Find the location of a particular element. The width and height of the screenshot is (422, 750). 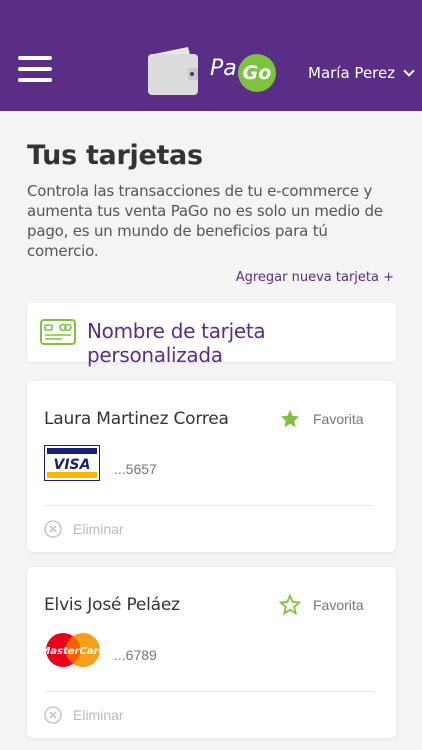

mastercard-logo-icon: MasterCard is located at coordinates (73, 650).